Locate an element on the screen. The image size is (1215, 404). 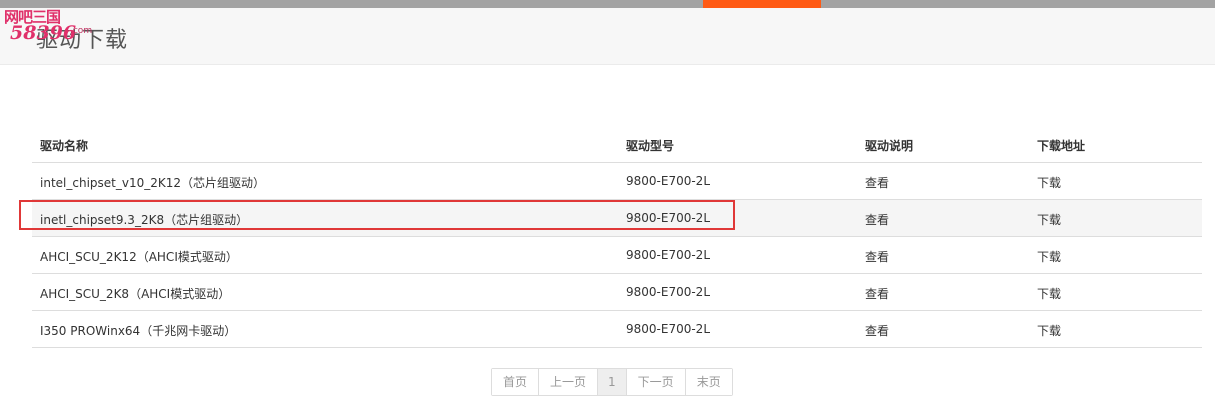
watermark-domain: .com is located at coordinates (81, 31).